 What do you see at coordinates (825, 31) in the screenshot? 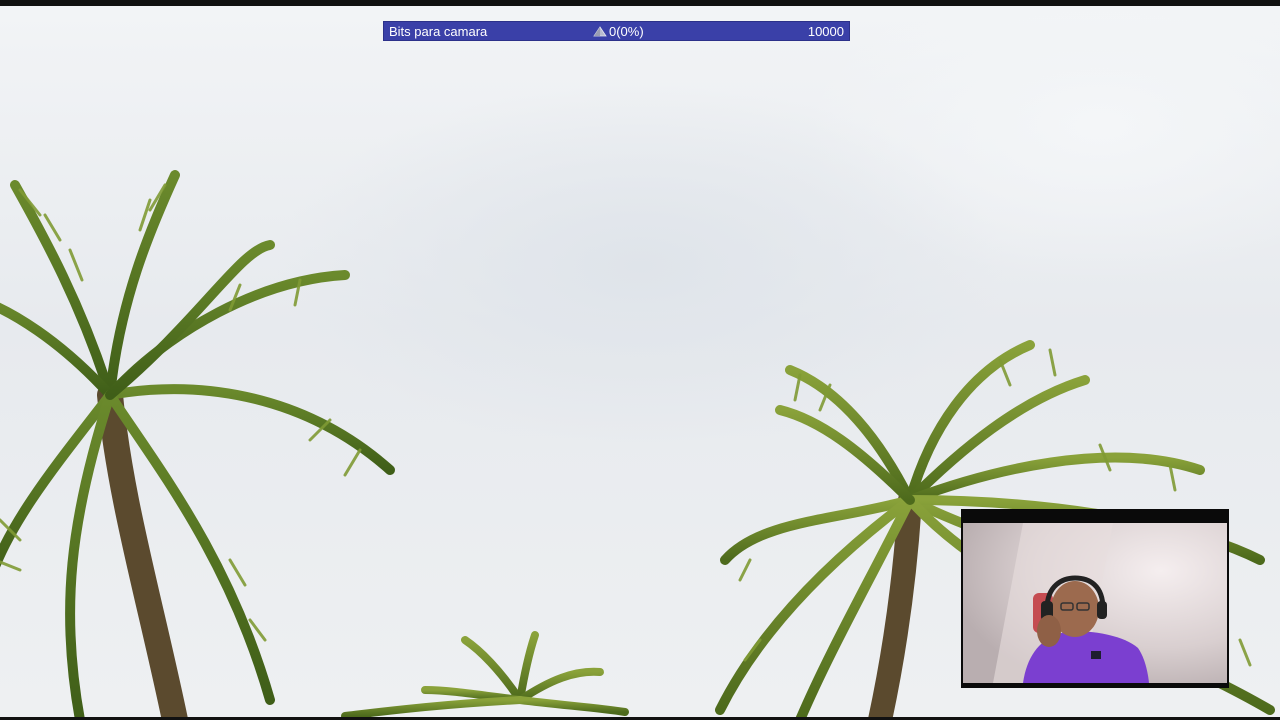
I see `goal-target: 10000` at bounding box center [825, 31].